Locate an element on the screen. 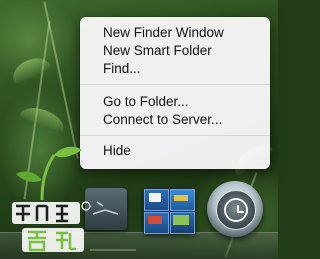 This screenshot has height=259, width=320. leaf-shape is located at coordinates (43, 118).